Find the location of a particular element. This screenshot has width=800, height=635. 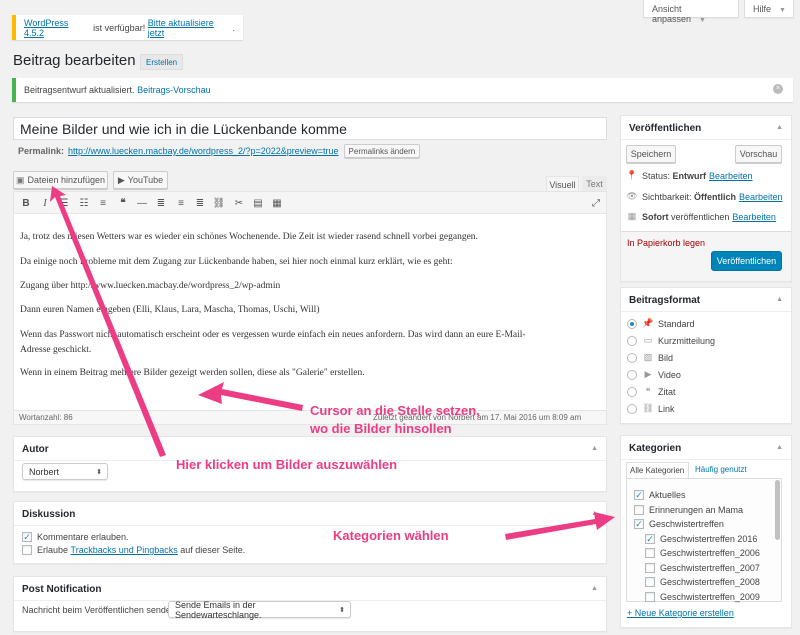

arrow-to-content is located at coordinates (250, 396).